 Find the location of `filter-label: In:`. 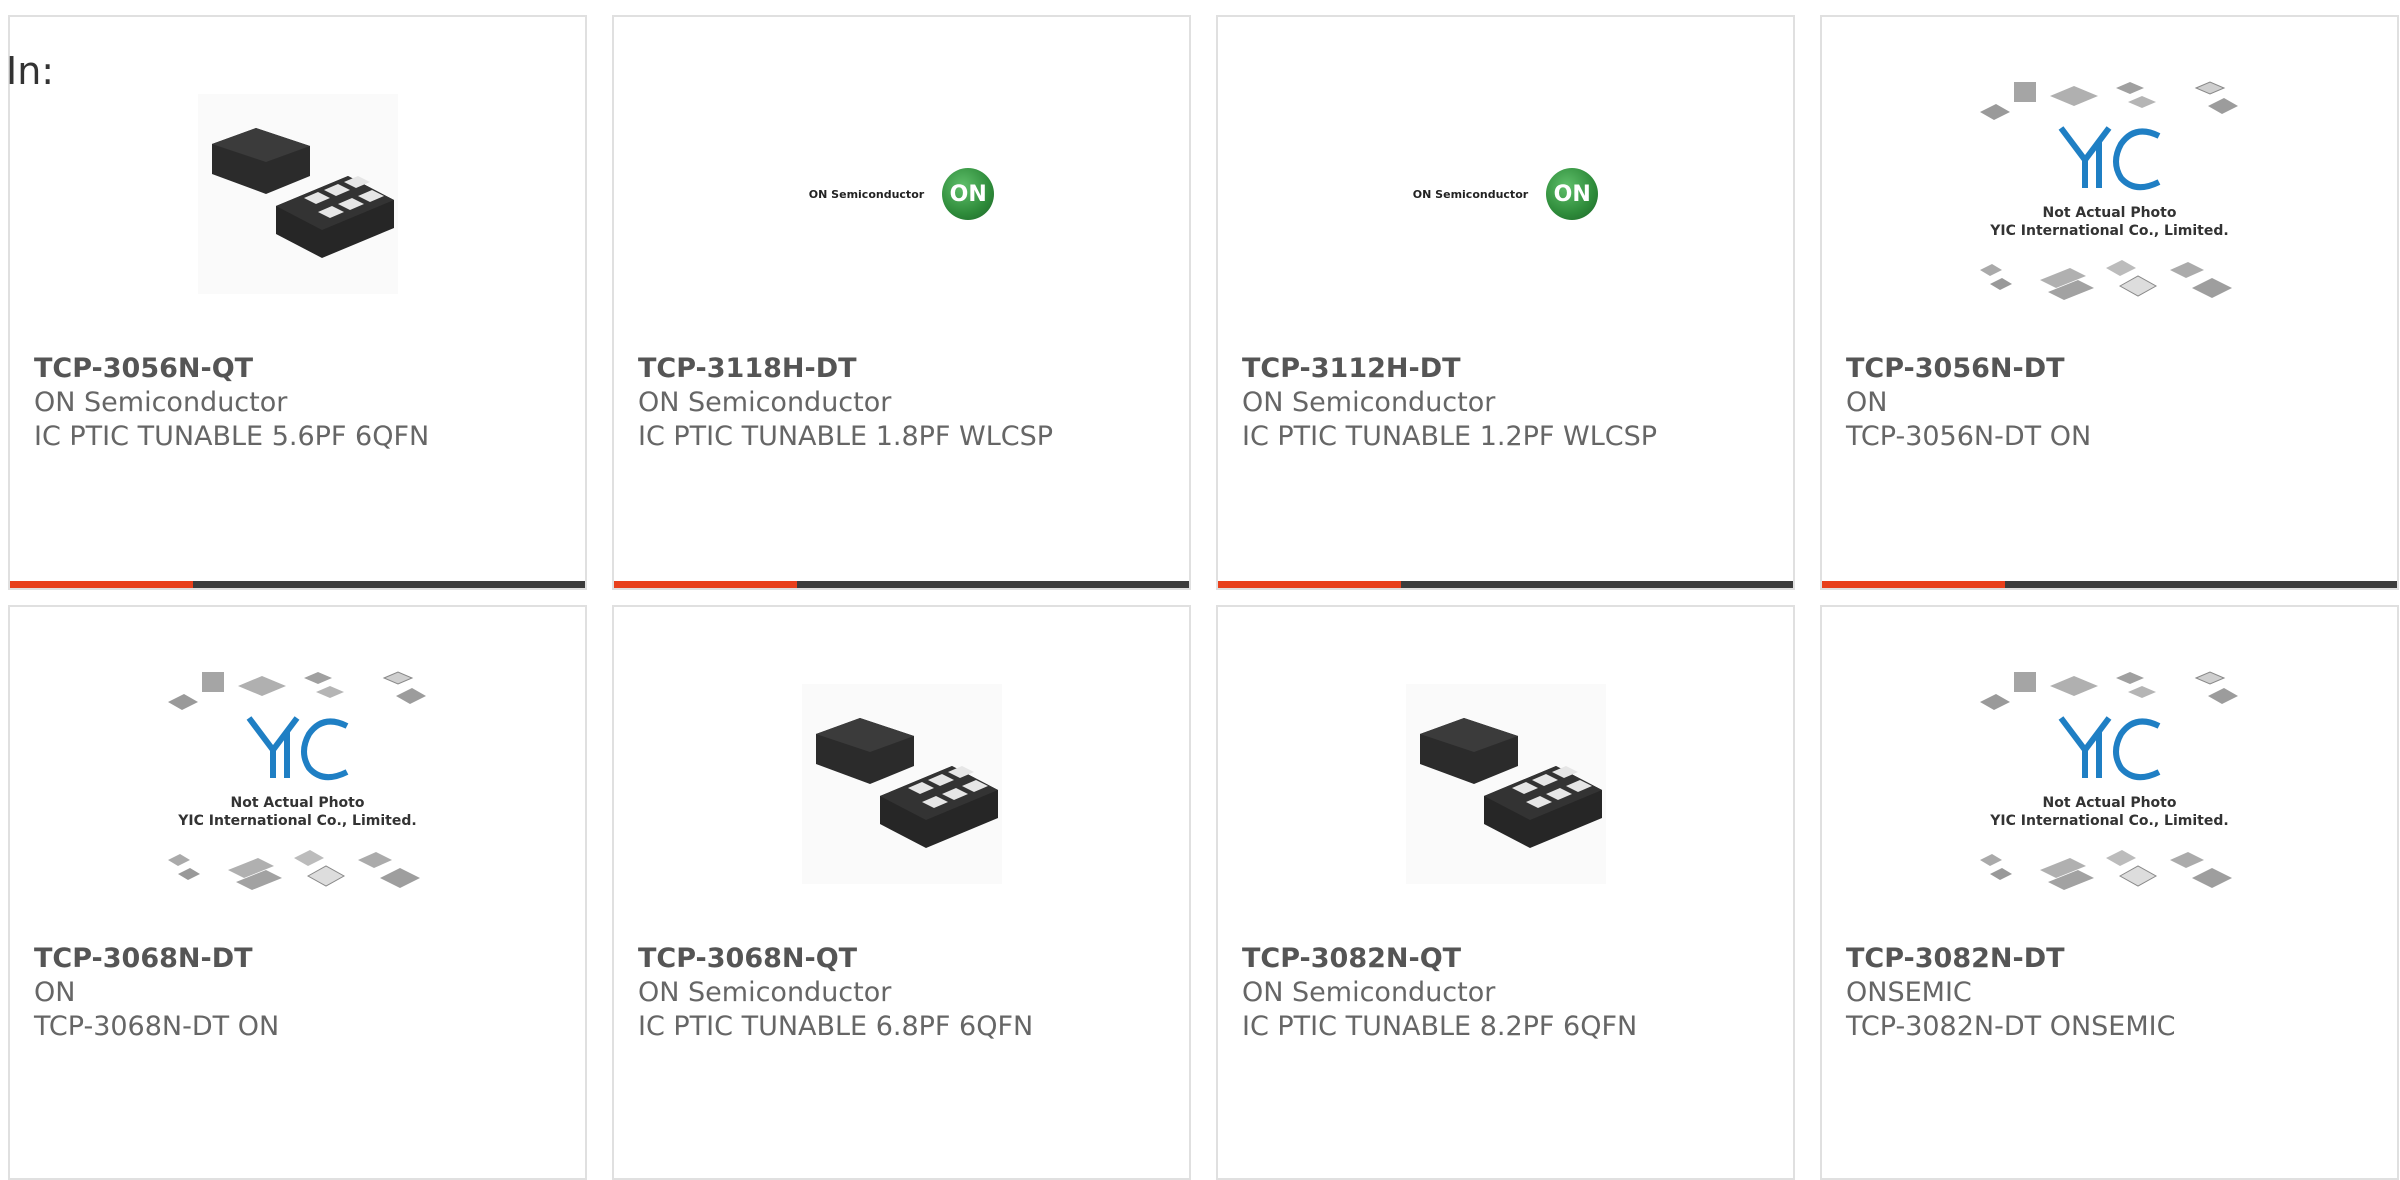

filter-label: In: is located at coordinates (30, 71).